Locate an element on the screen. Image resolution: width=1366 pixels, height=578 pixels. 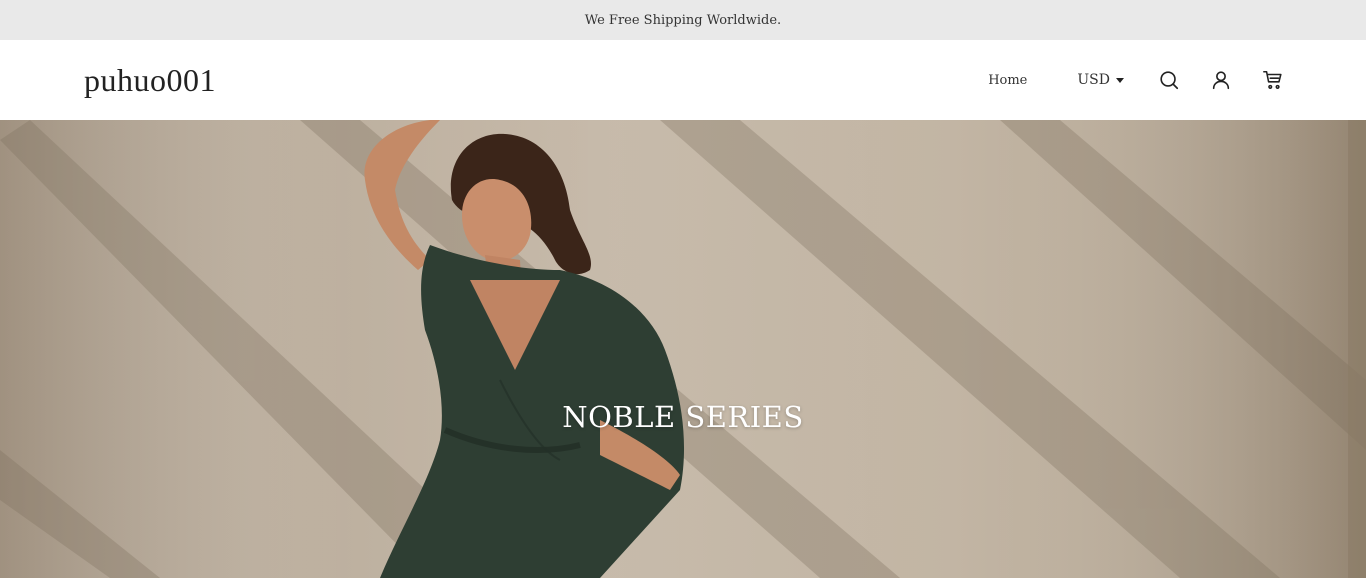
caret-down-icon is located at coordinates (1120, 80).